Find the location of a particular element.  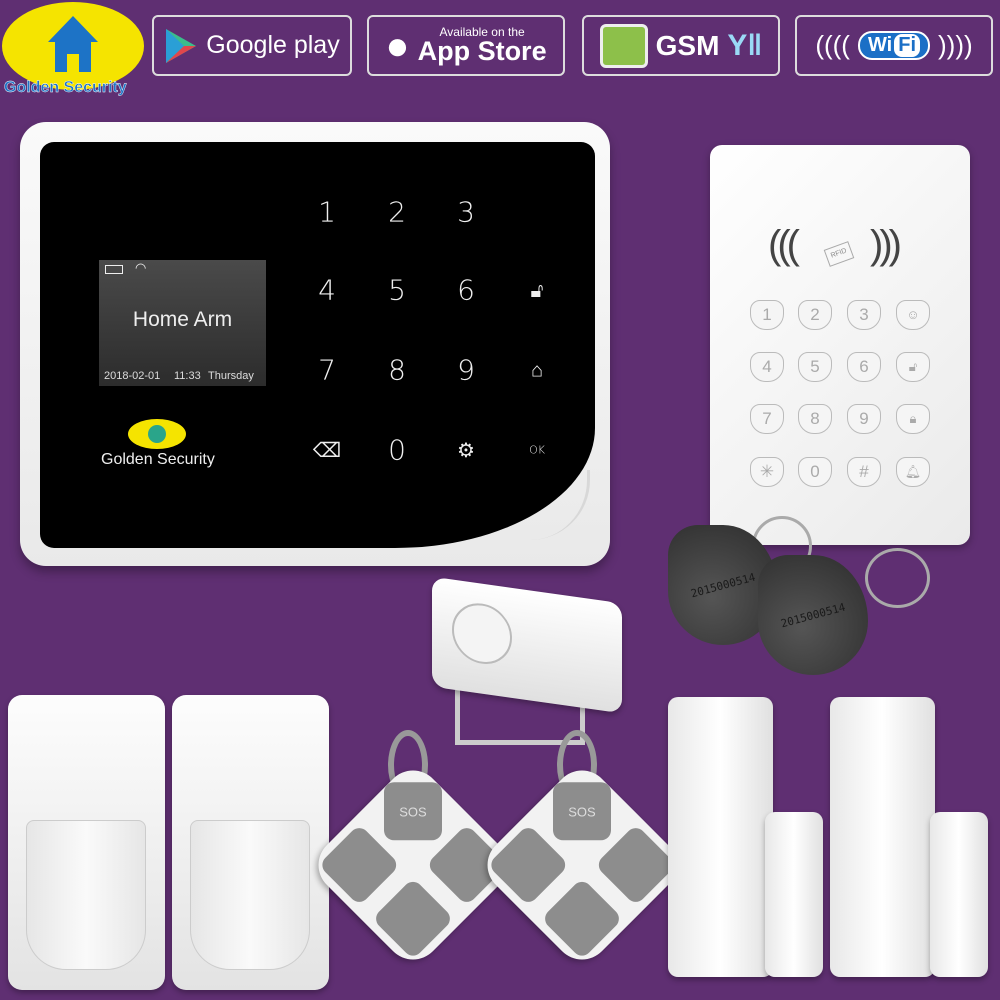

ok-key: OK is located at coordinates (537, 450).